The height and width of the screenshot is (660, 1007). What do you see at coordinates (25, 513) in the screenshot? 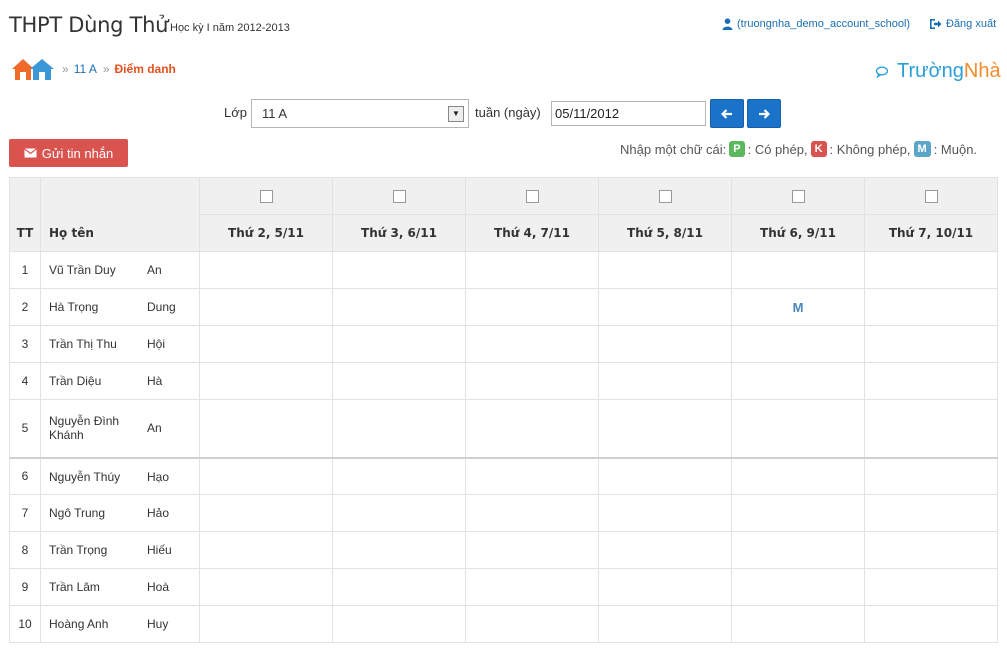
I see `row-number: 7` at bounding box center [25, 513].